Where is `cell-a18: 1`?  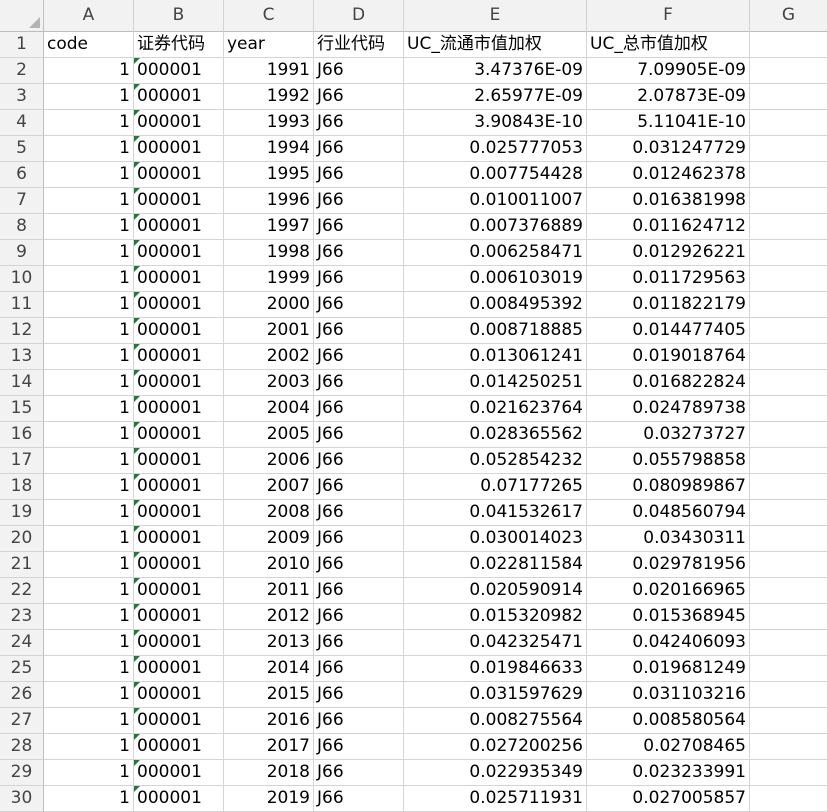
cell-a18: 1 is located at coordinates (89, 487).